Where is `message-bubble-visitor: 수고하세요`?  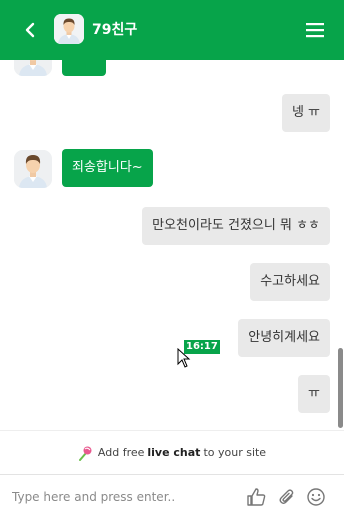
message-bubble-visitor: 수고하세요 is located at coordinates (290, 282).